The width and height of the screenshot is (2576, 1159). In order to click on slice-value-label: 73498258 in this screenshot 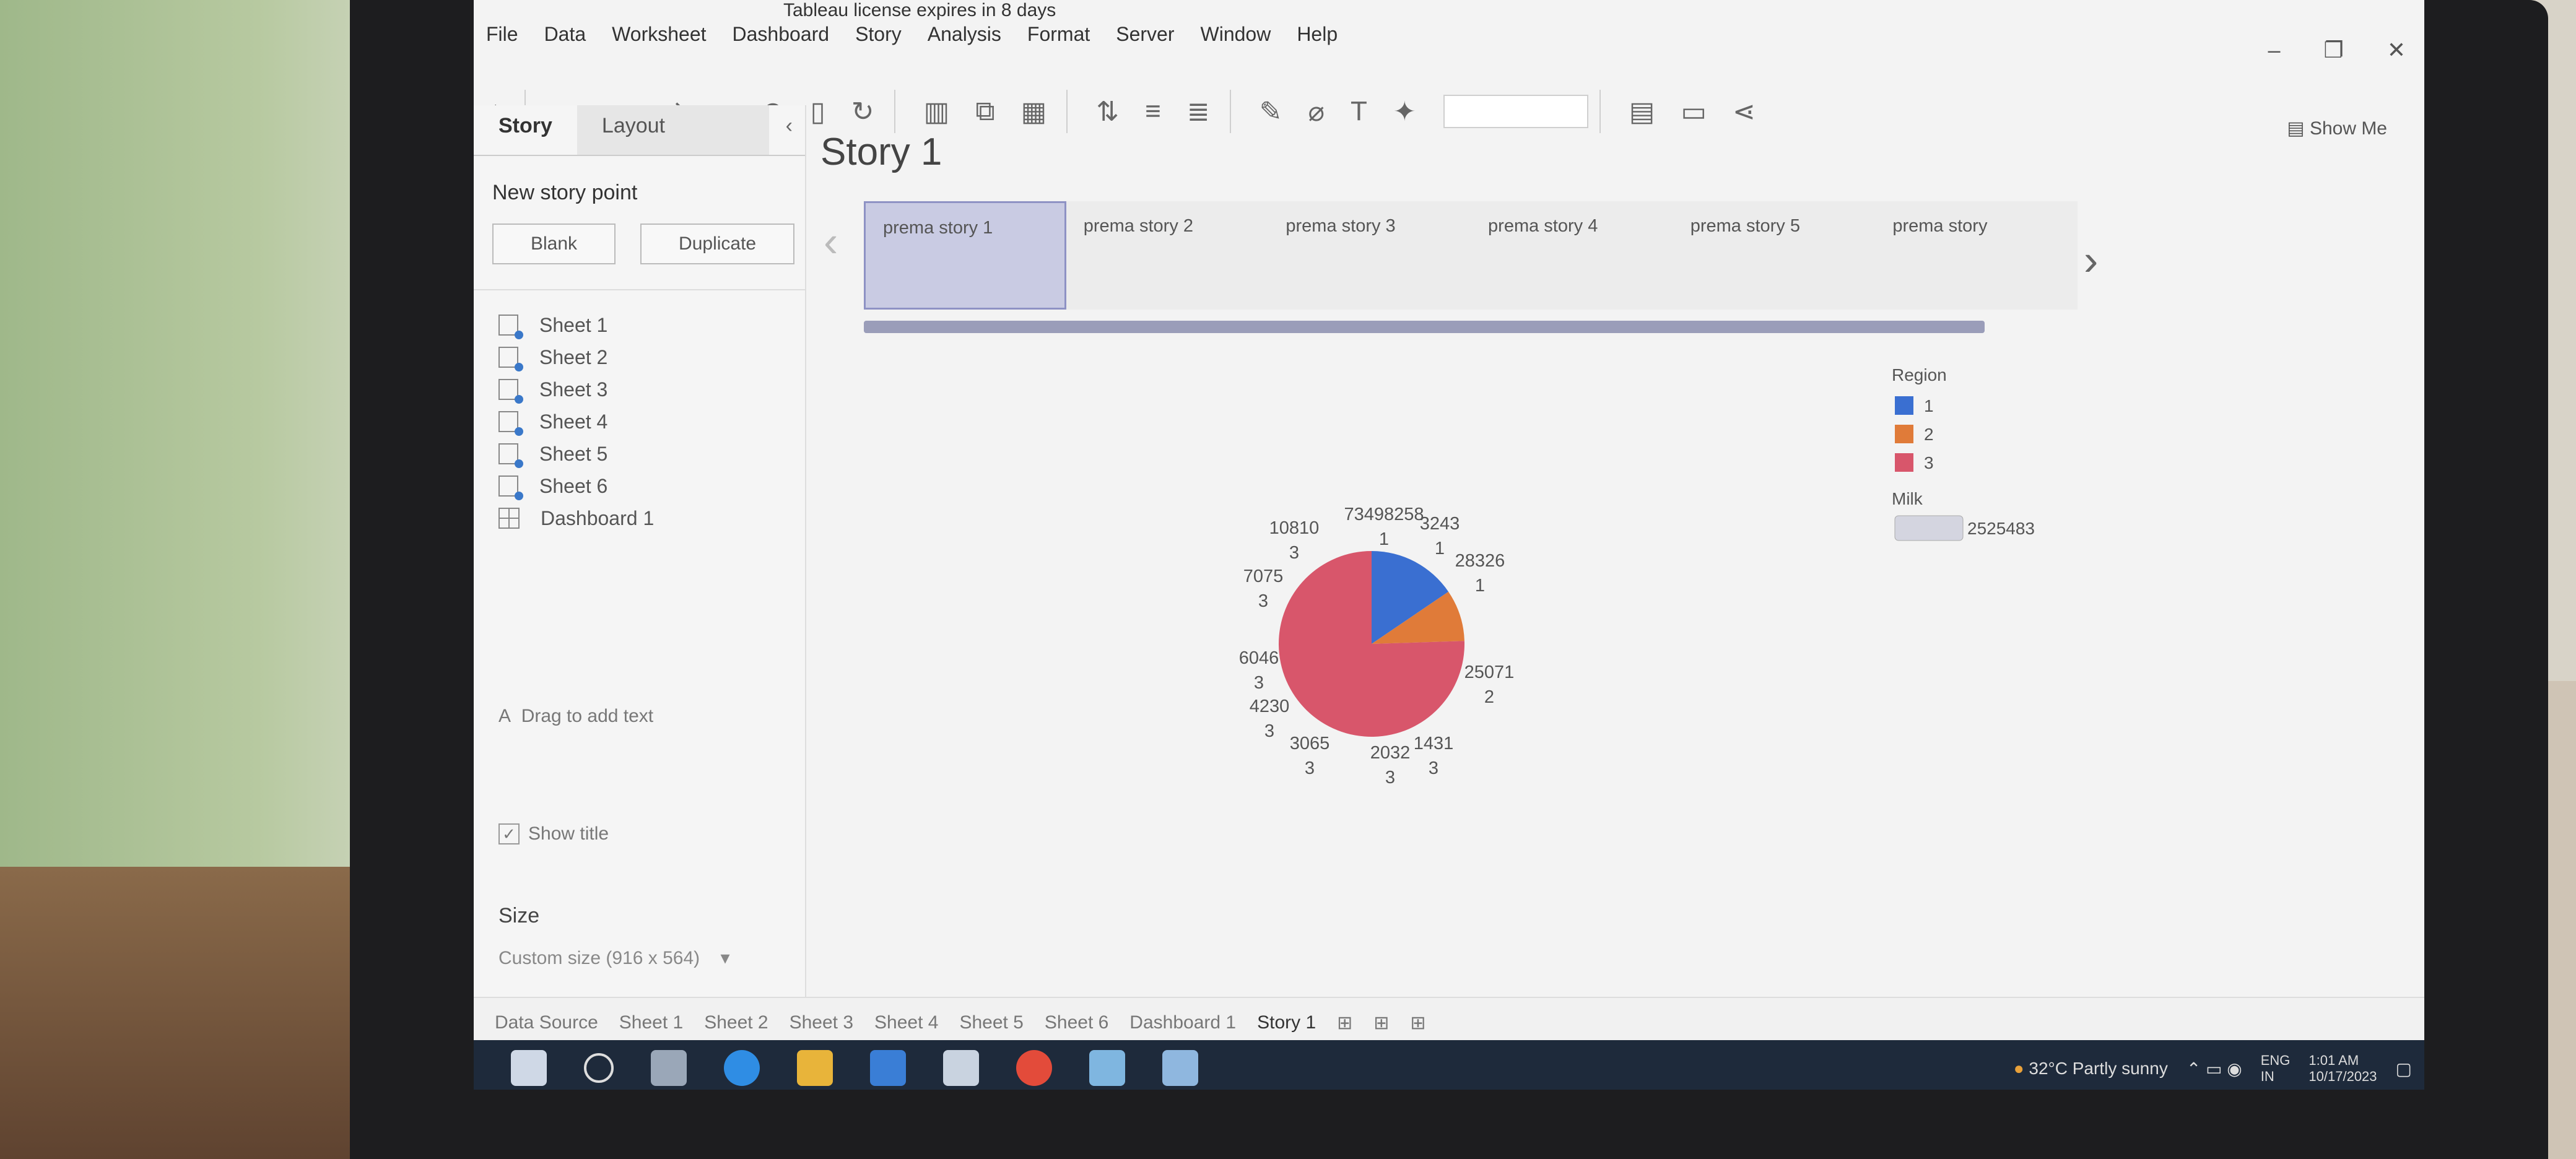, I will do `click(1384, 514)`.